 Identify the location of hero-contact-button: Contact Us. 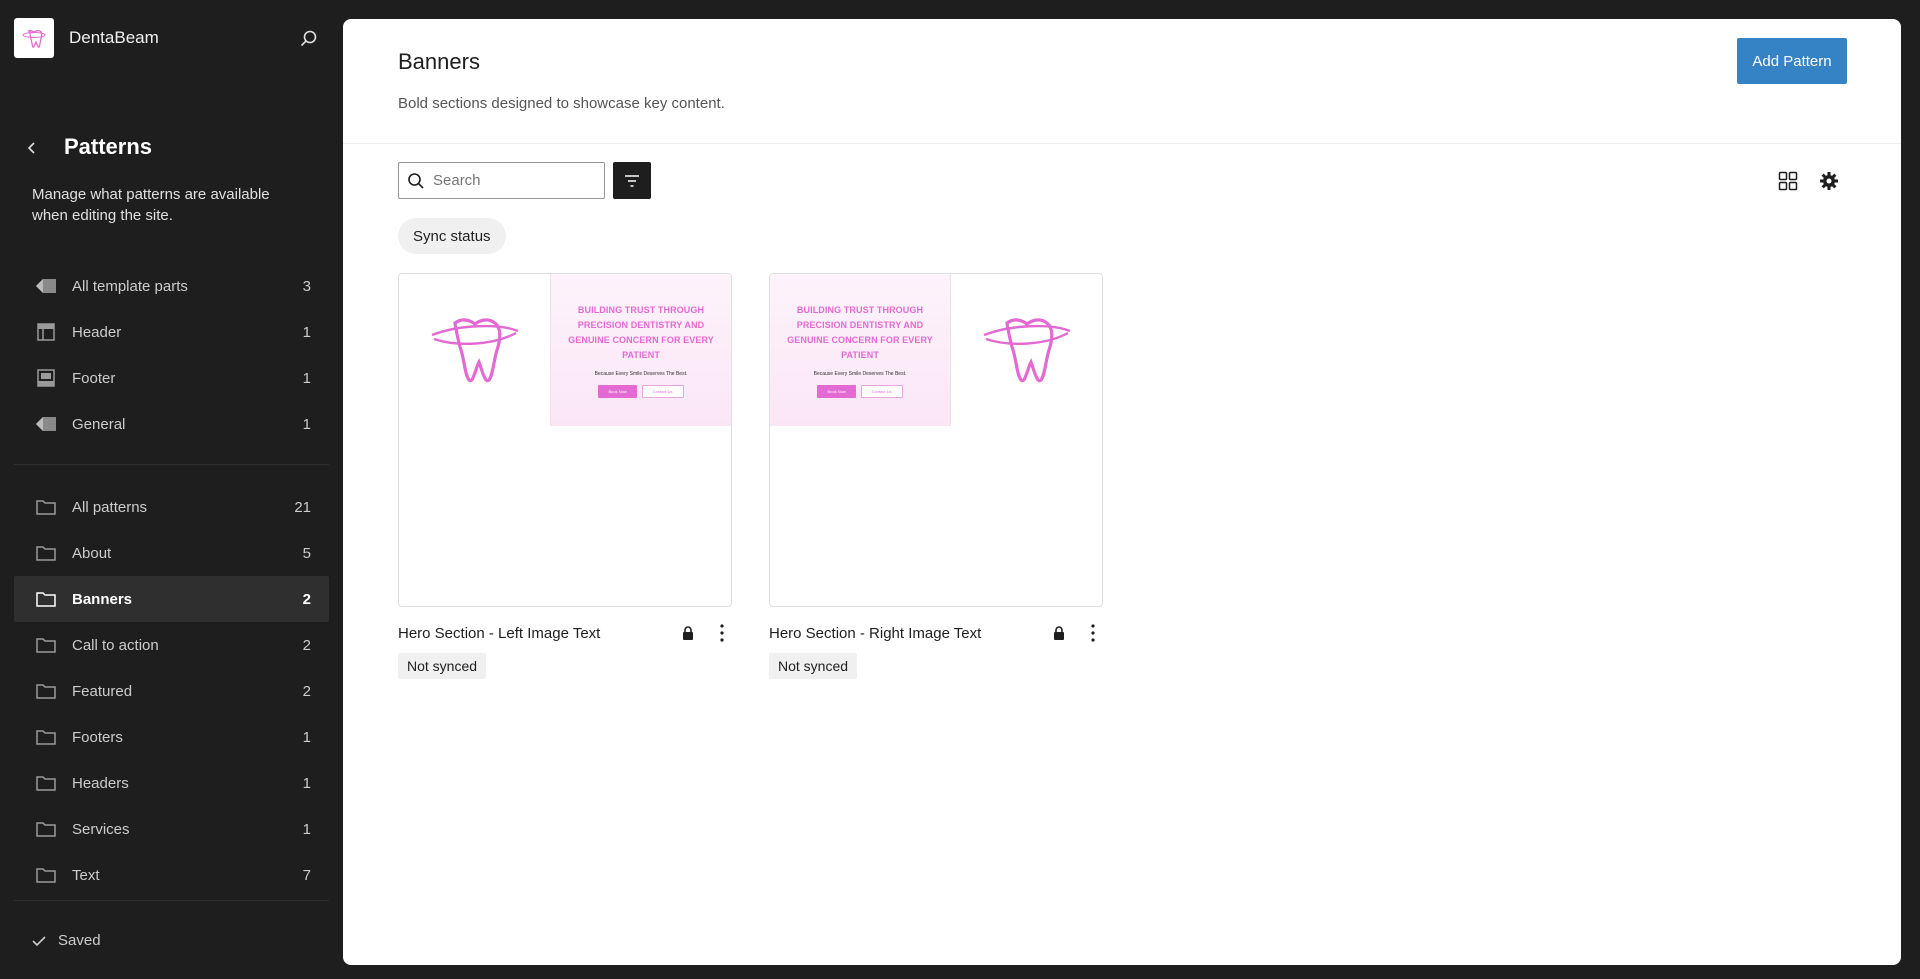
(662, 391).